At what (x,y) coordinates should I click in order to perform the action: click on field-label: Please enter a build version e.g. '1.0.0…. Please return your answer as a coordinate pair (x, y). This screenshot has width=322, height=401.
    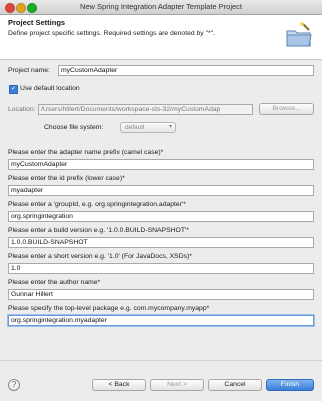
    Looking at the image, I should click on (98, 230).